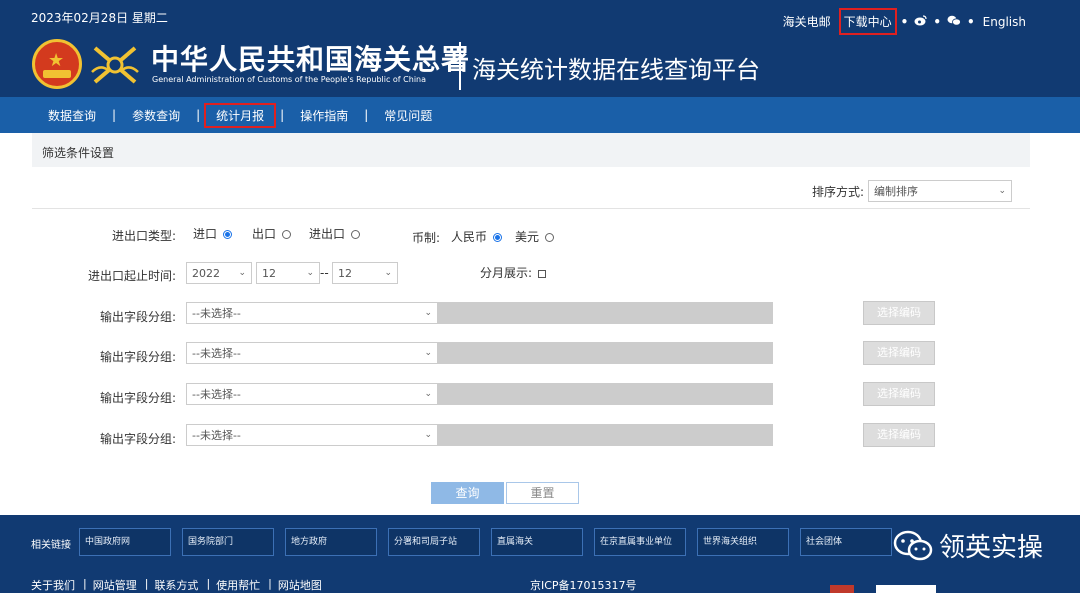 This screenshot has height=593, width=1080. I want to click on customs-mail-link: 海关电邮, so click(807, 21).